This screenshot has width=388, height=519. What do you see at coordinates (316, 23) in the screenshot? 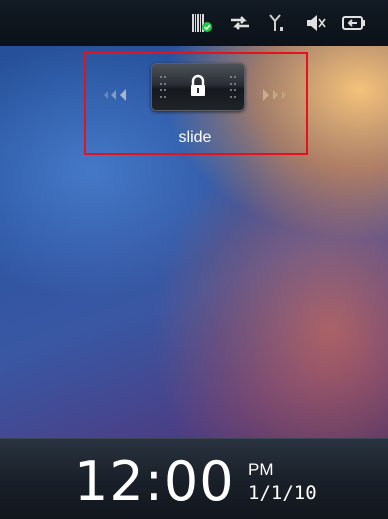
I see `speaker-muted-icon` at bounding box center [316, 23].